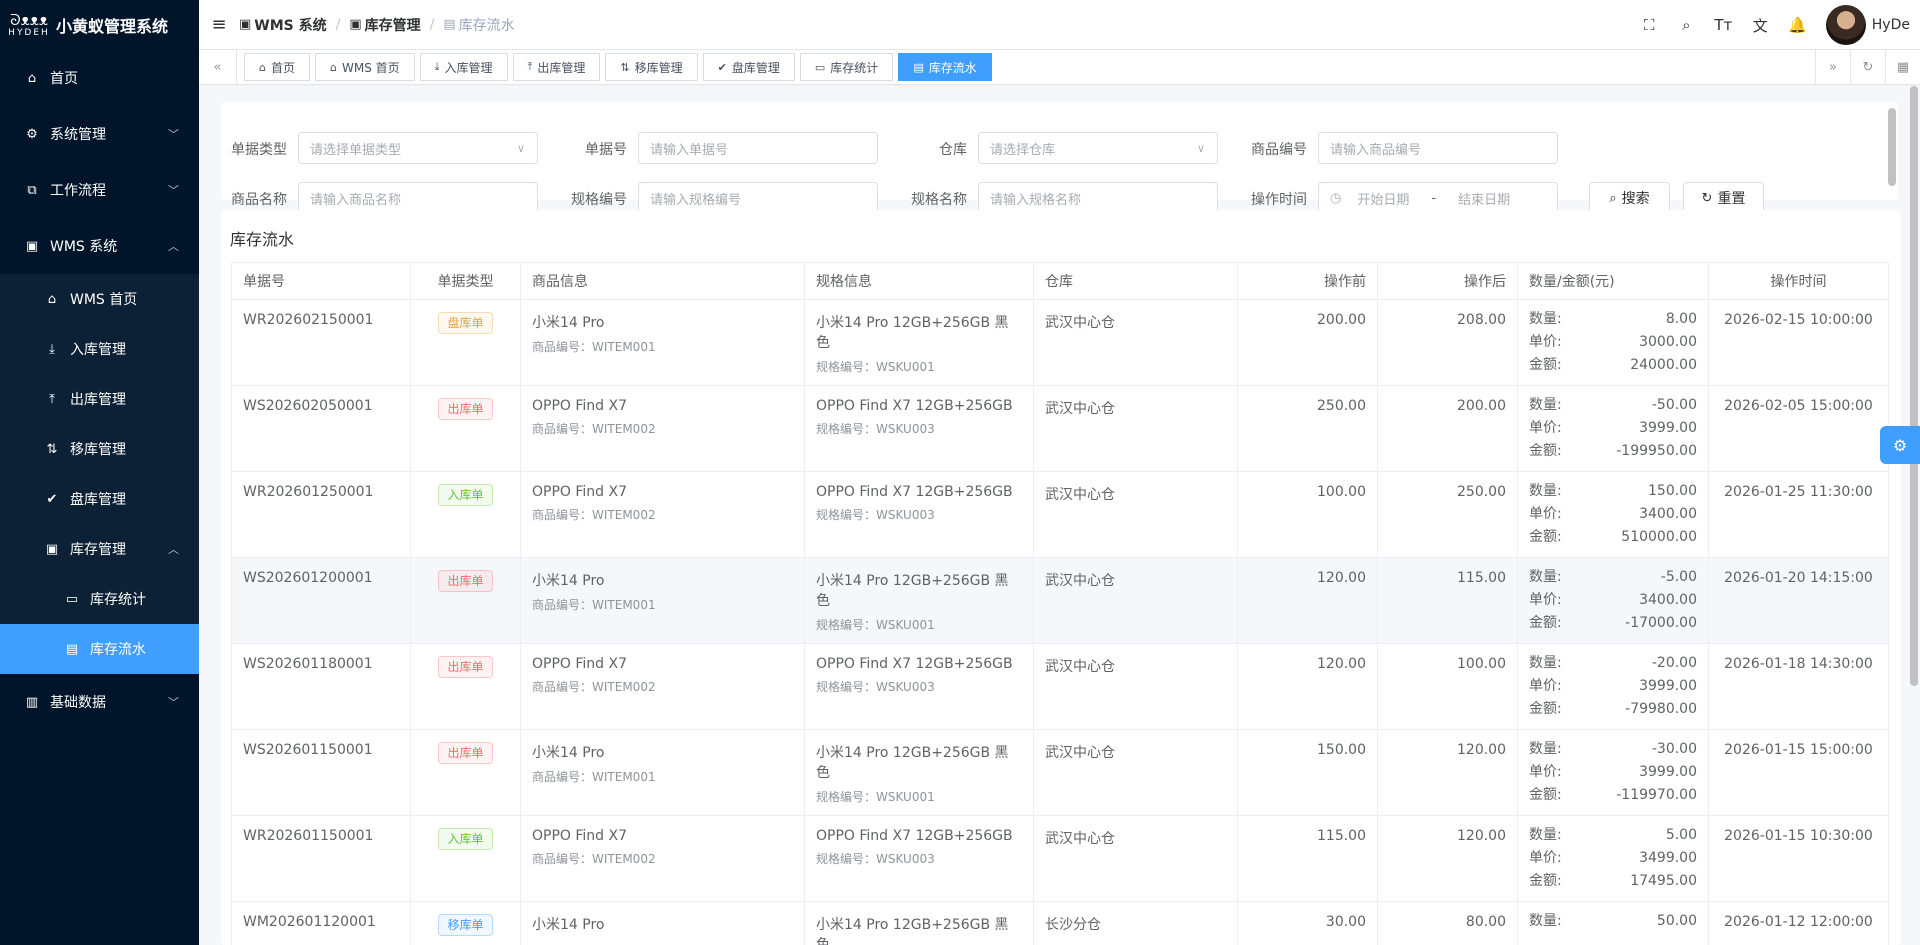 This screenshot has height=945, width=1920. I want to click on avatar, so click(1845, 25).